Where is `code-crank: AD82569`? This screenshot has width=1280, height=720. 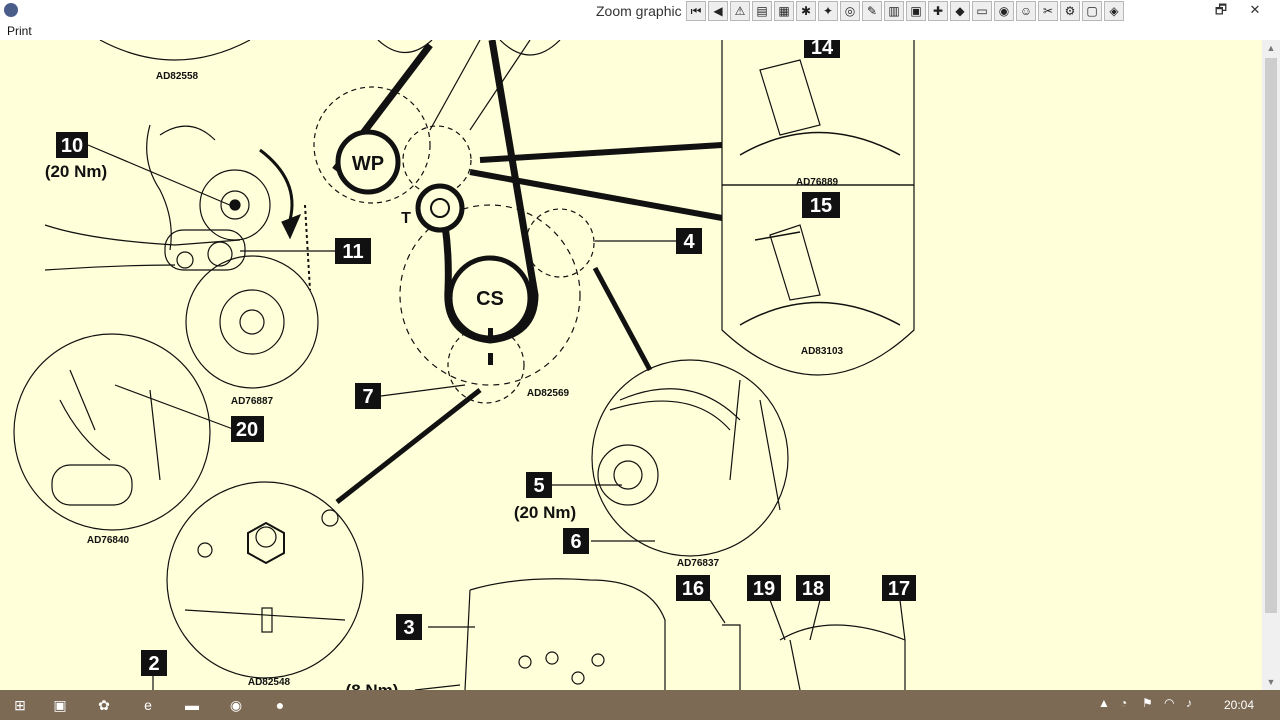
code-crank: AD82569 is located at coordinates (548, 393).